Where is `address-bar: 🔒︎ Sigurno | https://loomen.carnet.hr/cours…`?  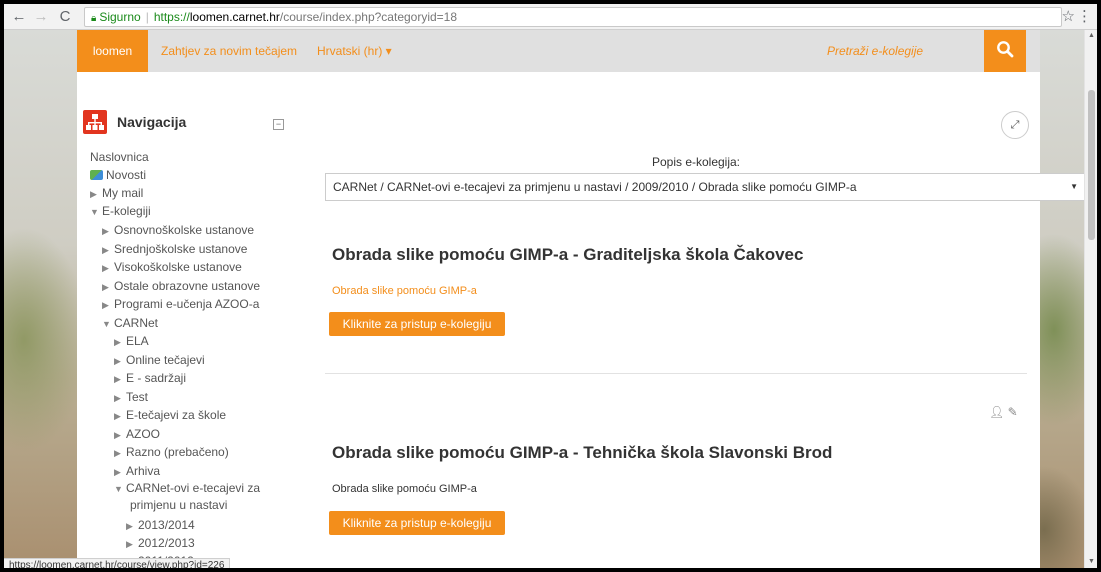
address-bar: 🔒︎ Sigurno | https://loomen.carnet.hr/cours… is located at coordinates (573, 17).